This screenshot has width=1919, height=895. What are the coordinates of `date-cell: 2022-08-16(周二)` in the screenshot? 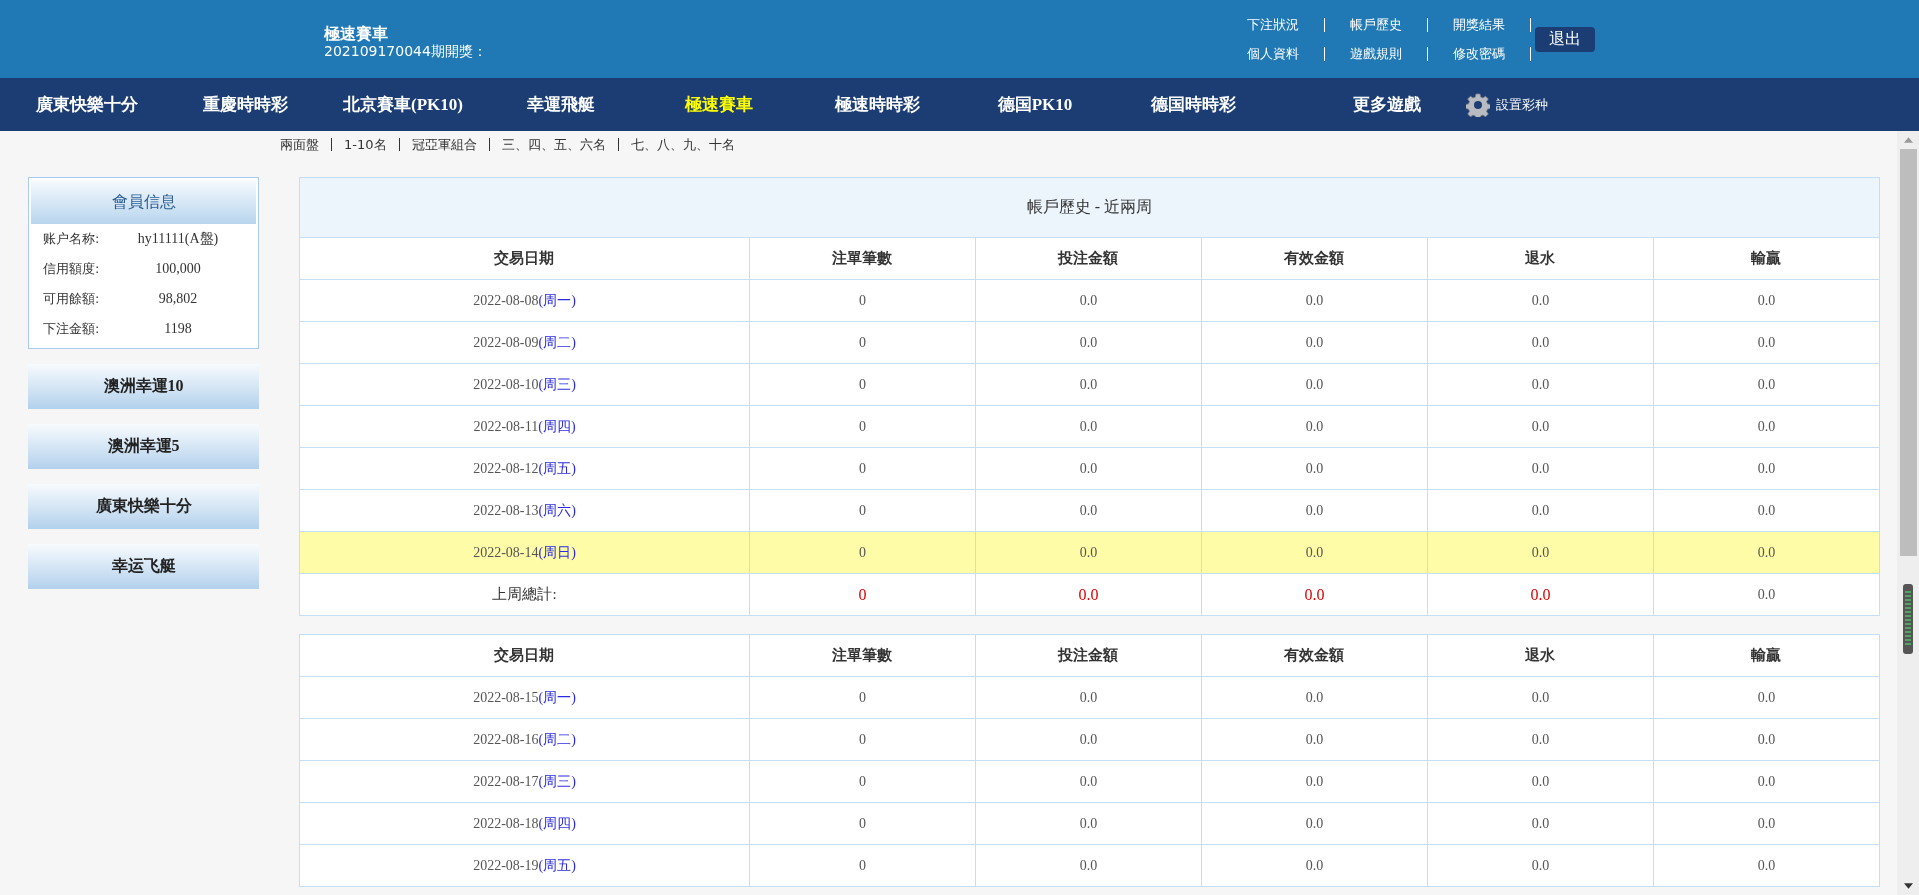 It's located at (524, 739).